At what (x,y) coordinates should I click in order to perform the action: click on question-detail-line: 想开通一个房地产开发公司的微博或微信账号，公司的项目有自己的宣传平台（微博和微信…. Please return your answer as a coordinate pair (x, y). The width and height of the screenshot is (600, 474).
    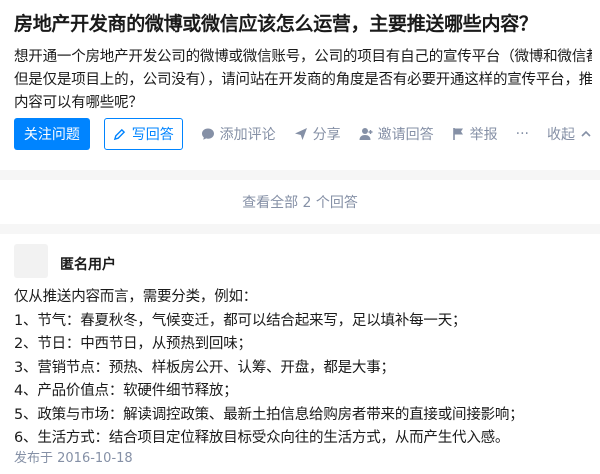
    Looking at the image, I should click on (303, 57).